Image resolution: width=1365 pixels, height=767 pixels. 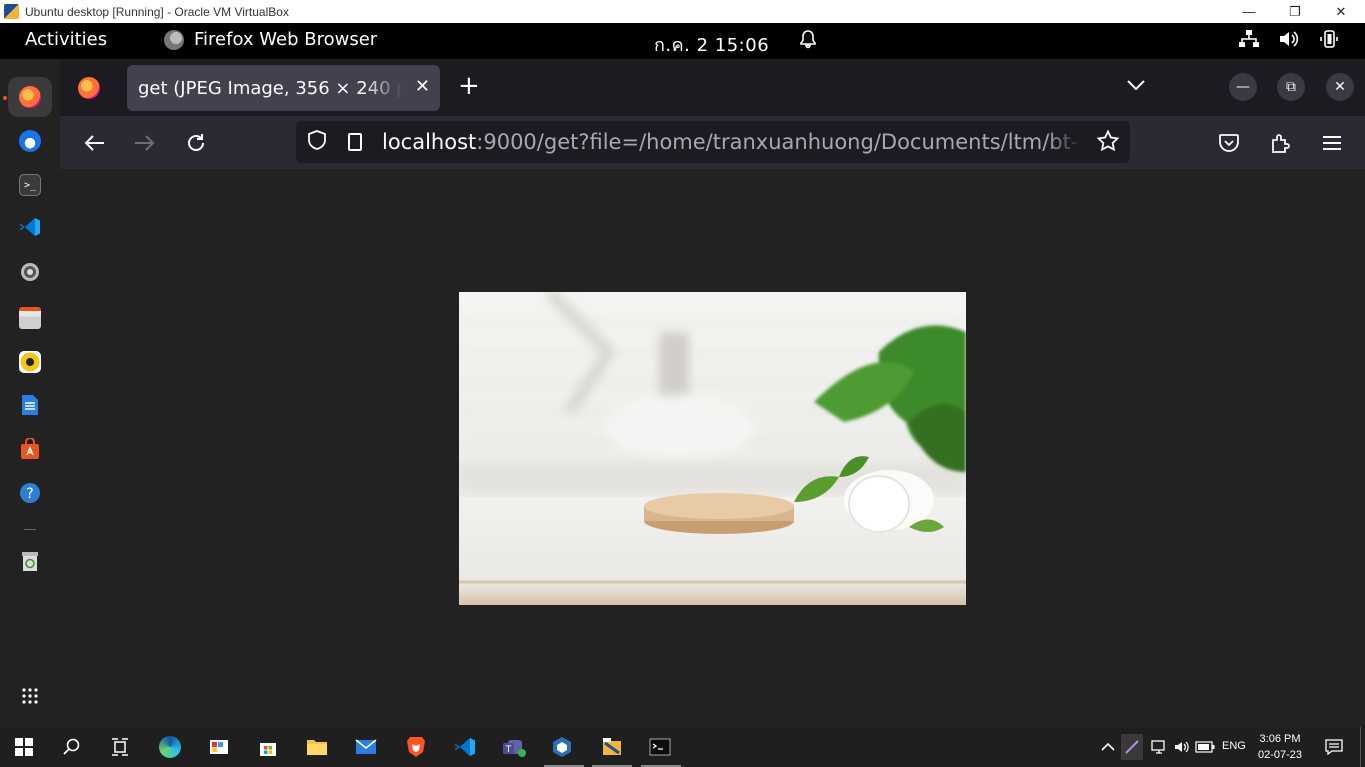 I want to click on writer-document-icon, so click(x=30, y=407).